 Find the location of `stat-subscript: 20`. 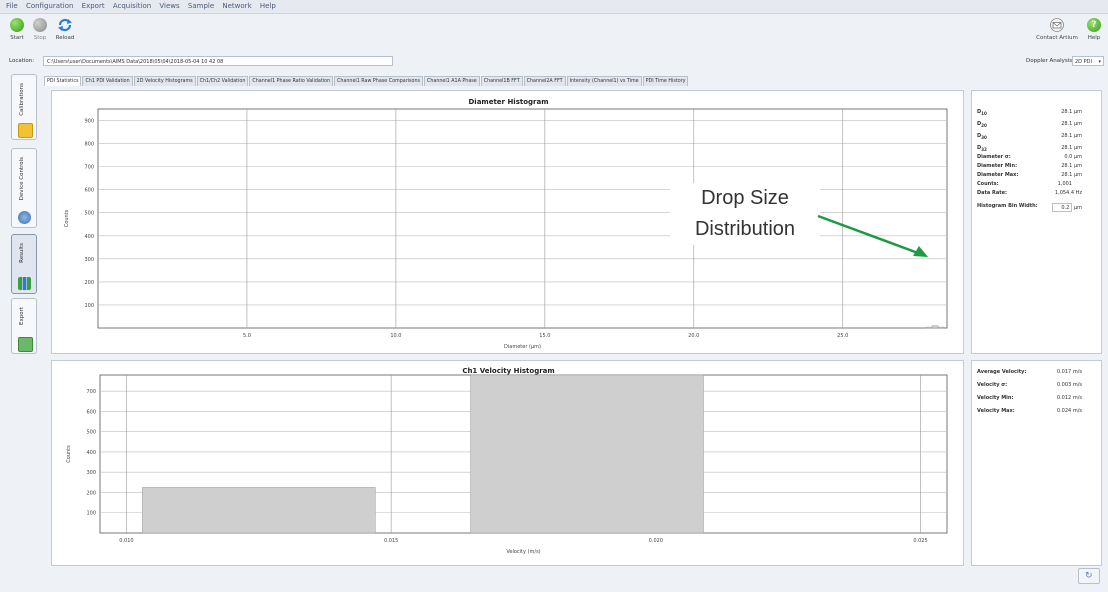

stat-subscript: 20 is located at coordinates (984, 125).